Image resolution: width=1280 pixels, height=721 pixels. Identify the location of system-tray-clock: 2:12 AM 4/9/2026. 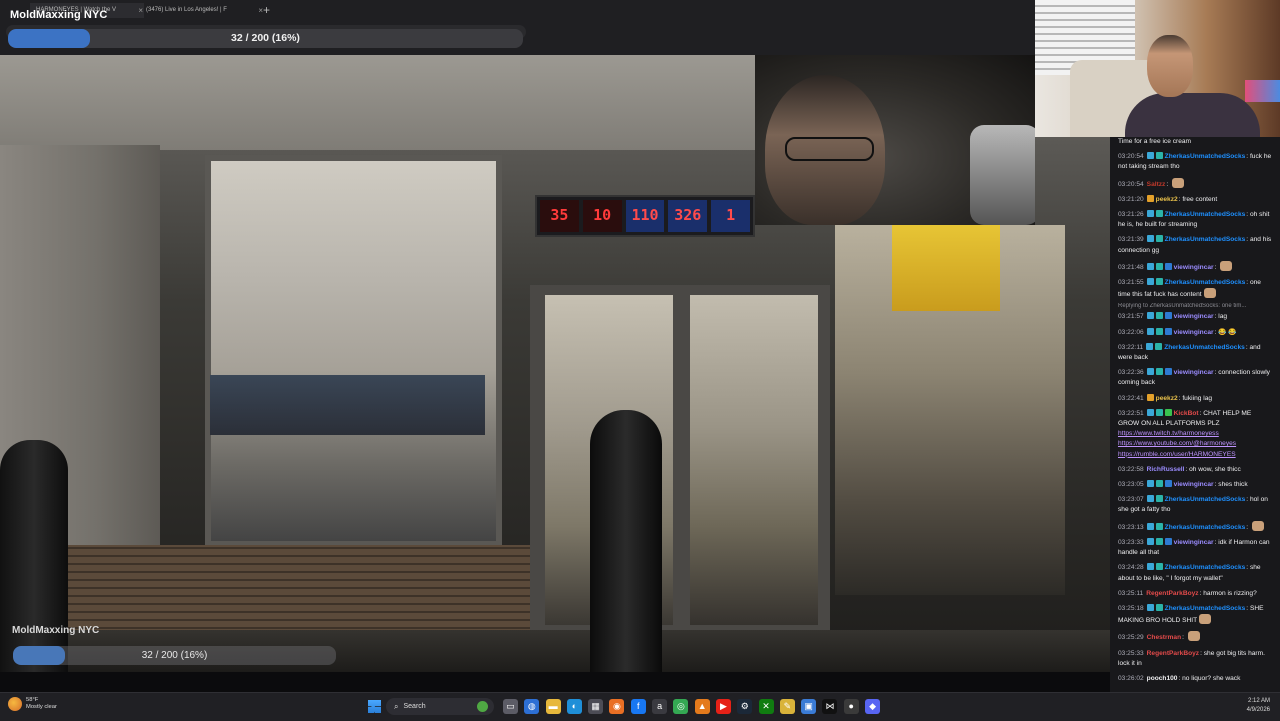
(1258, 706).